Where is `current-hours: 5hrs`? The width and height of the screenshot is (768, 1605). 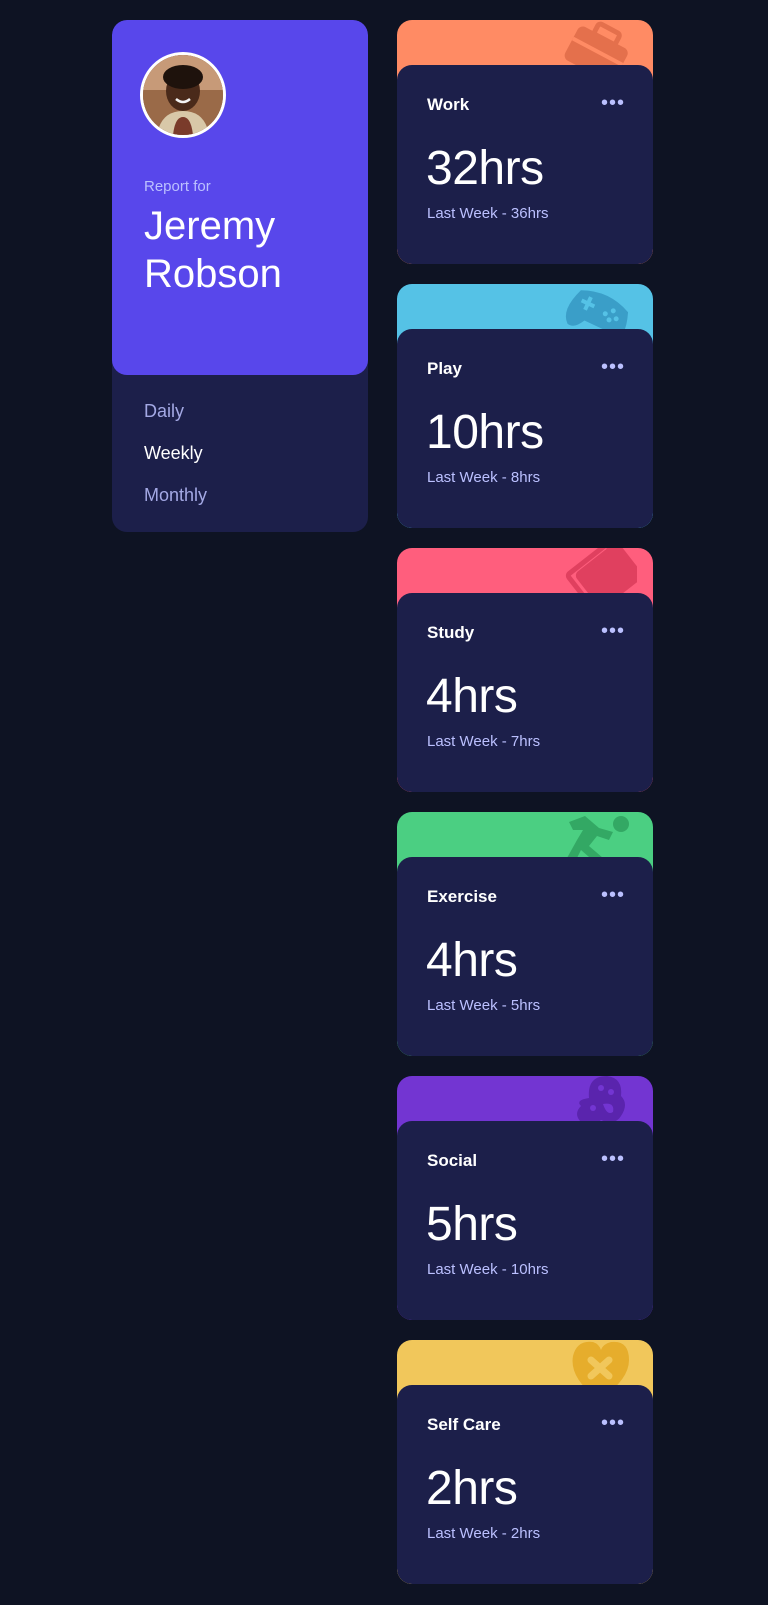 current-hours: 5hrs is located at coordinates (472, 1224).